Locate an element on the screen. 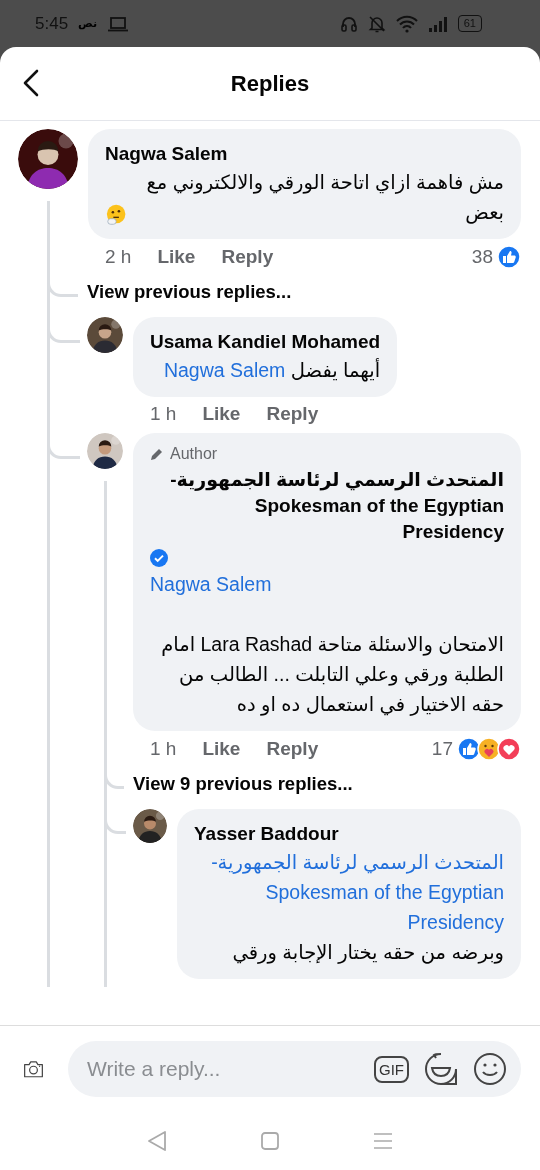 The height and width of the screenshot is (1170, 540). sticker-icon is located at coordinates (441, 1069).